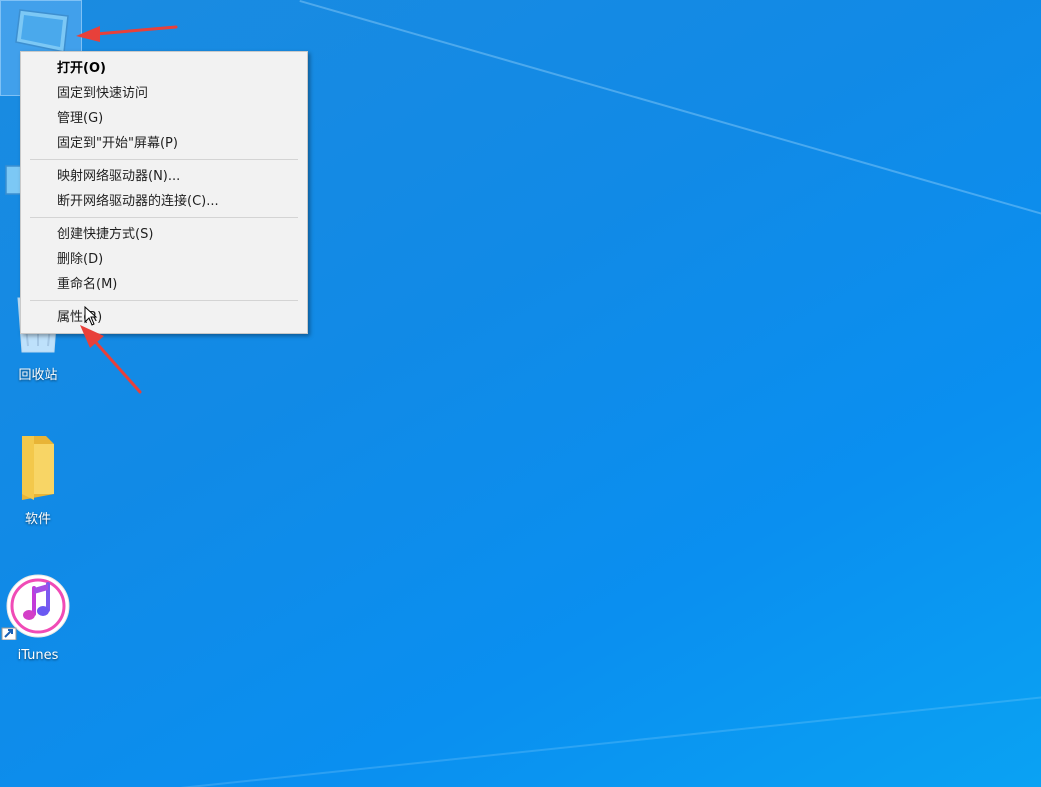  Describe the element at coordinates (127, 33) in the screenshot. I see `arrow-to-this-pc-icon` at that location.